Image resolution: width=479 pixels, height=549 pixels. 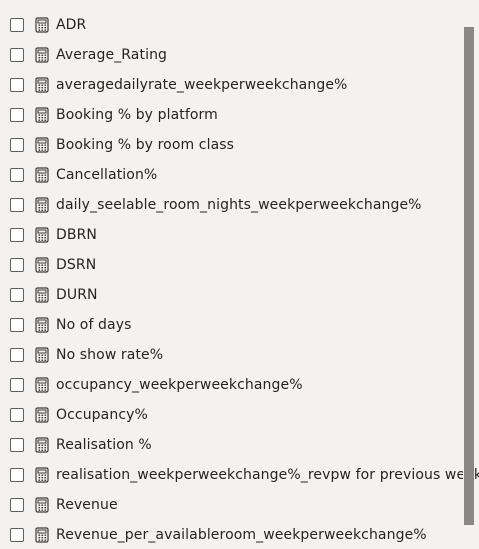 What do you see at coordinates (104, 445) in the screenshot?
I see `field-label: Realisation %` at bounding box center [104, 445].